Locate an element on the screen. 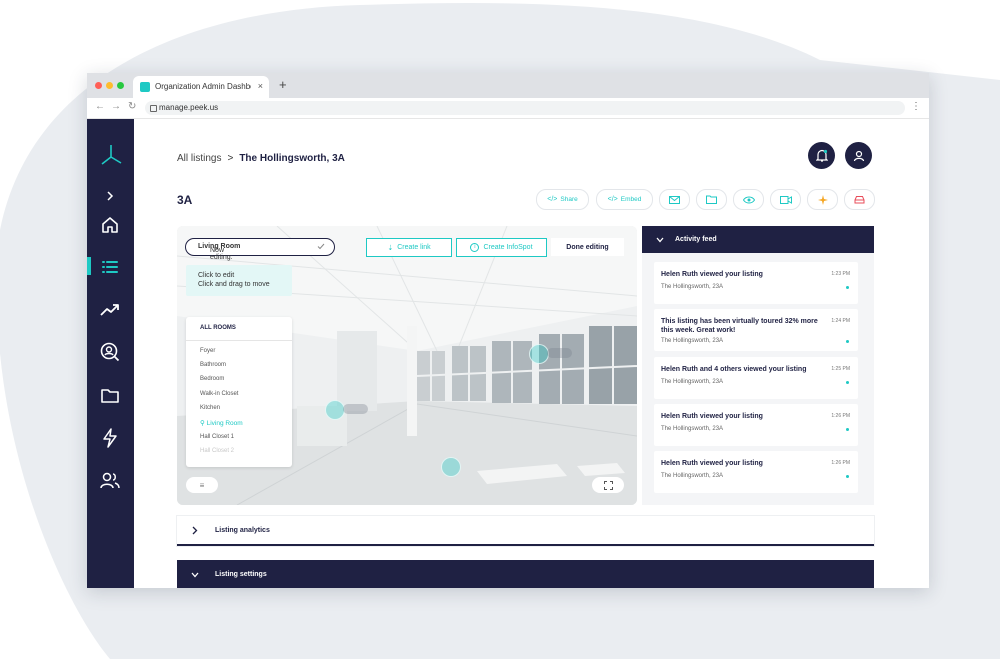  activity-feed-header: Activity feed is located at coordinates (758, 239).